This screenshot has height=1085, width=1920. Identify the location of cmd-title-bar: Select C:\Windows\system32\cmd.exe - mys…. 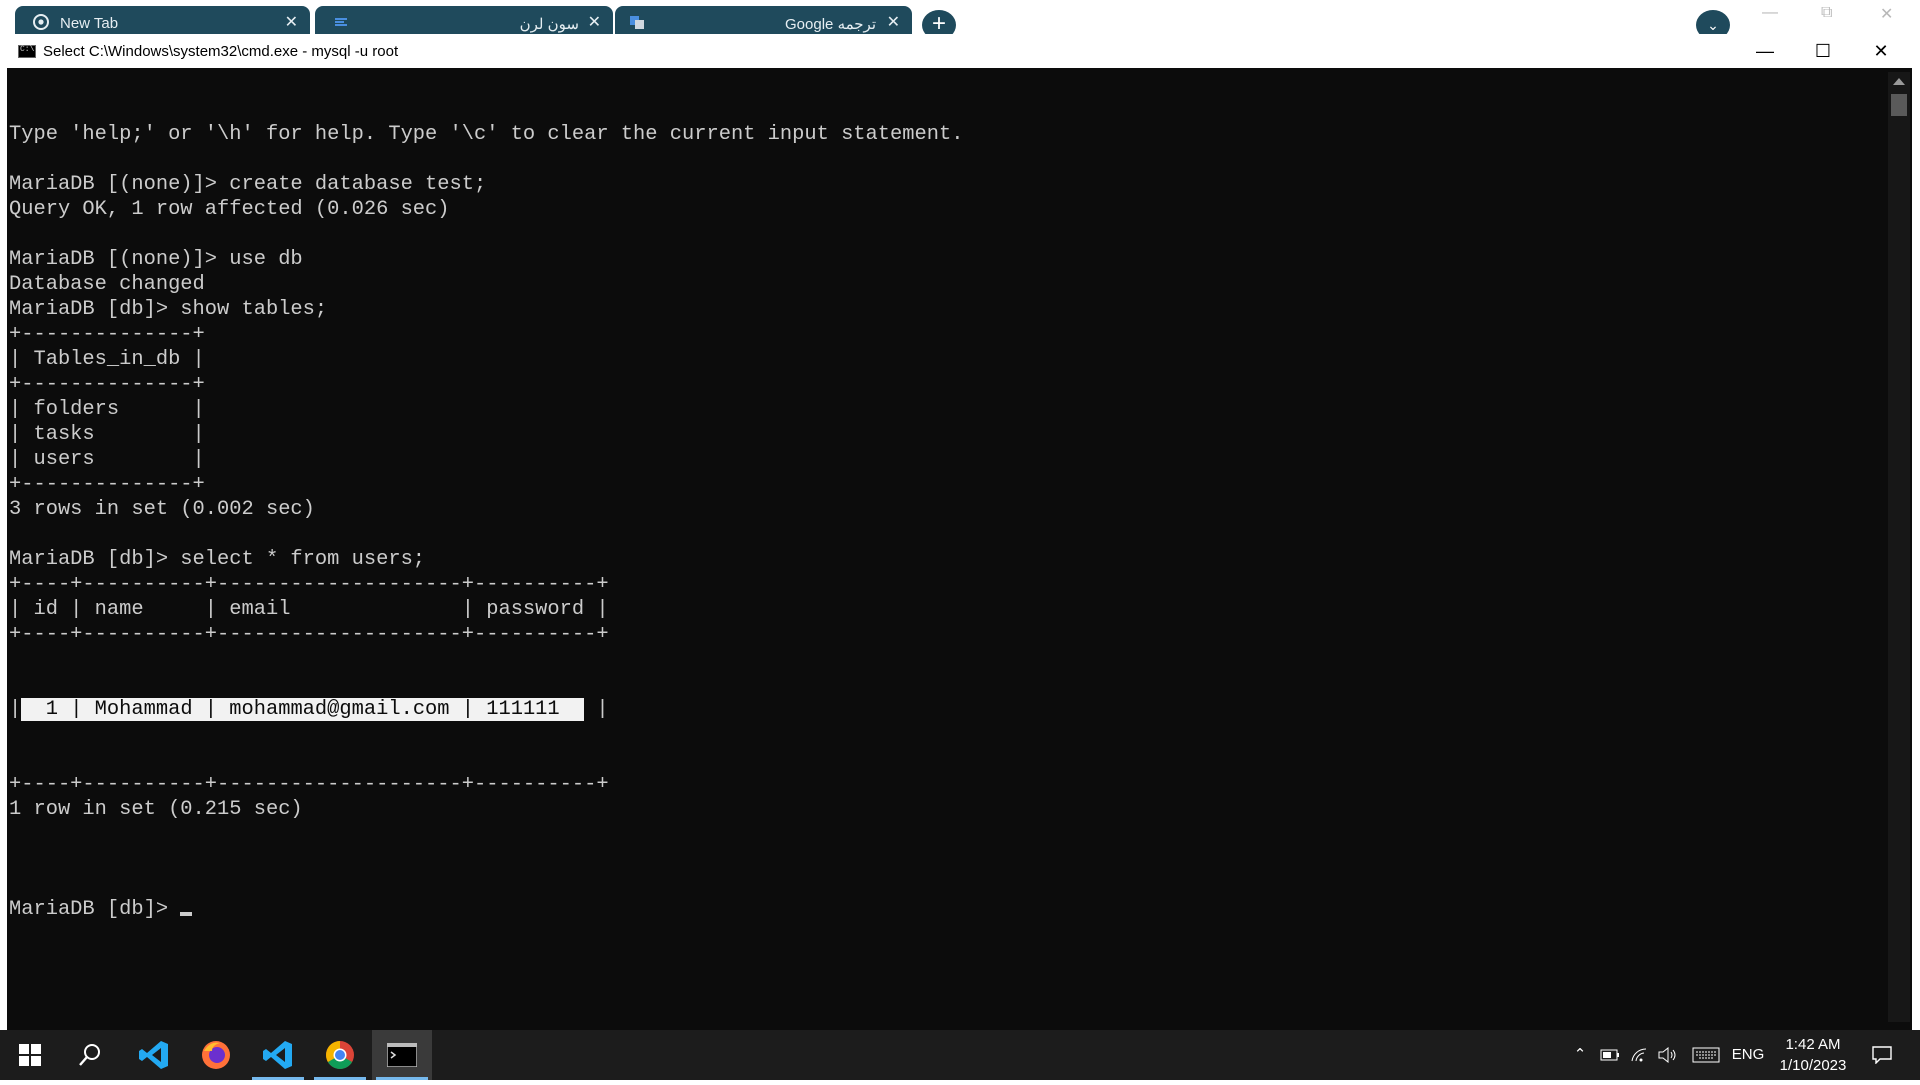
(959, 51).